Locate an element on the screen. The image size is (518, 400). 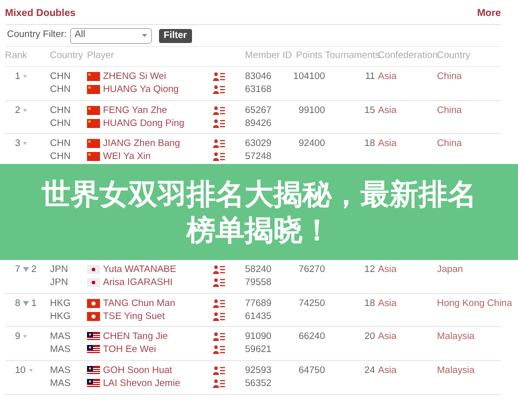
country-name: Hong Kong China is located at coordinates (474, 303).